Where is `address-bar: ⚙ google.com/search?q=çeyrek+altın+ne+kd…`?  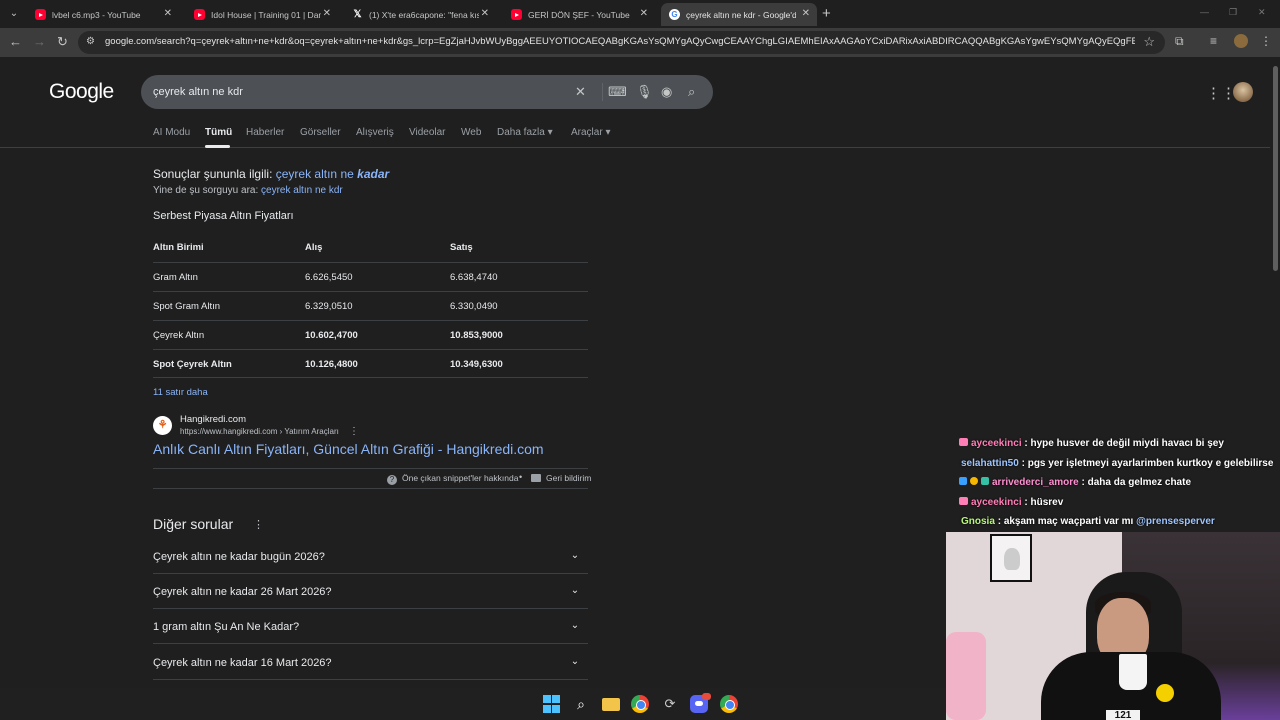 address-bar: ⚙ google.com/search?q=çeyrek+altın+ne+kd… is located at coordinates (621, 42).